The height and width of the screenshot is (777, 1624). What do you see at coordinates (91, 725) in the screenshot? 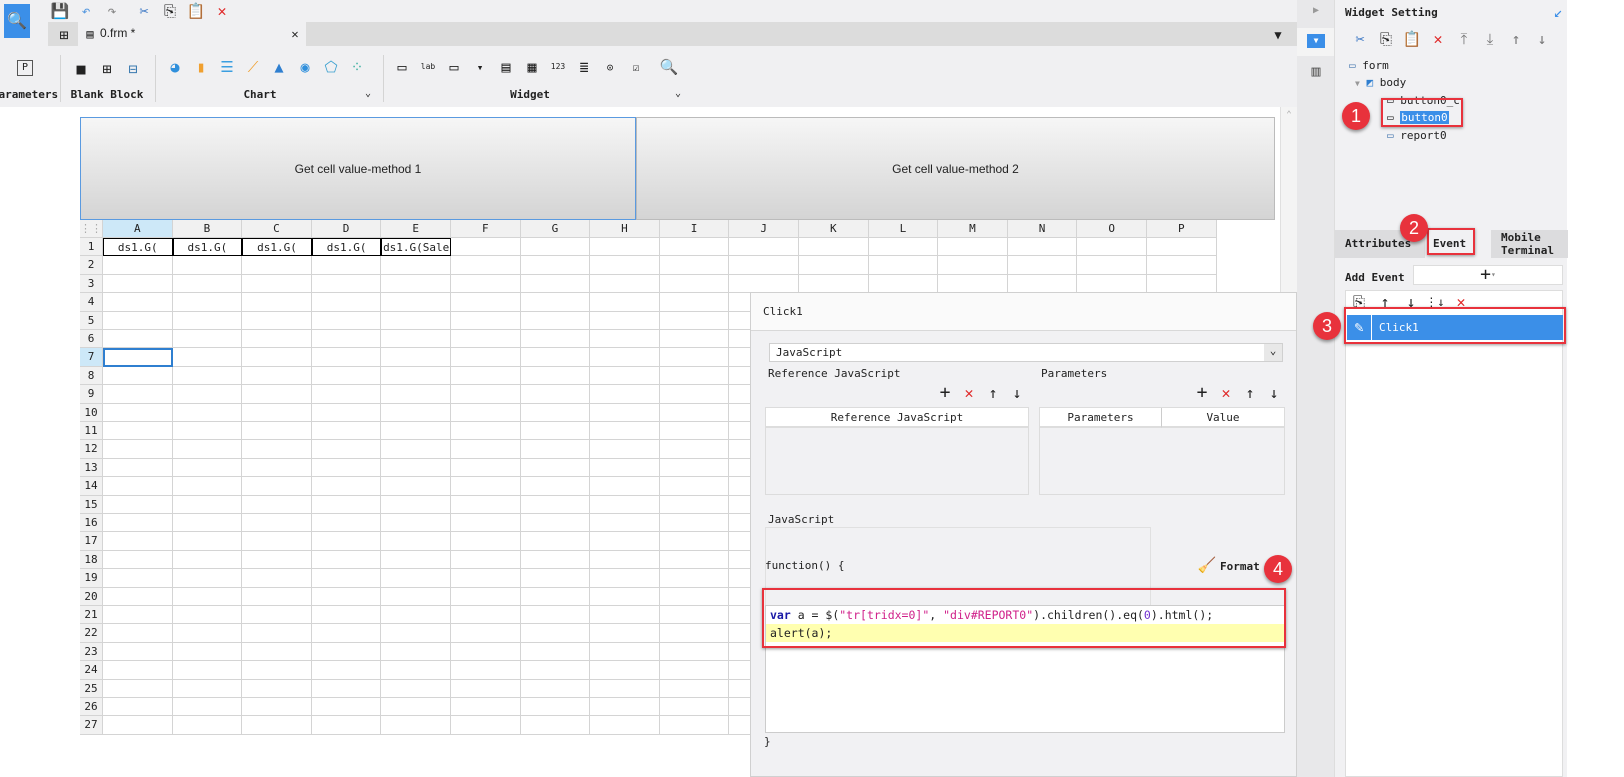
I see `row-header: 27` at bounding box center [91, 725].